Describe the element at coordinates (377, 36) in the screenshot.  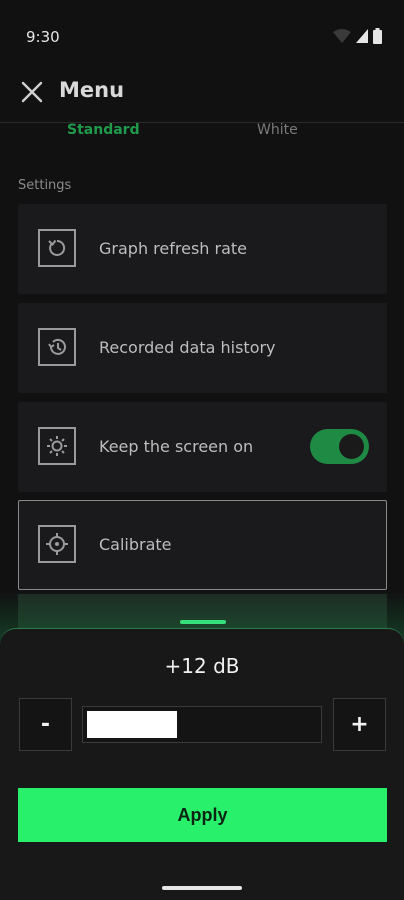
I see `battery-icon` at that location.